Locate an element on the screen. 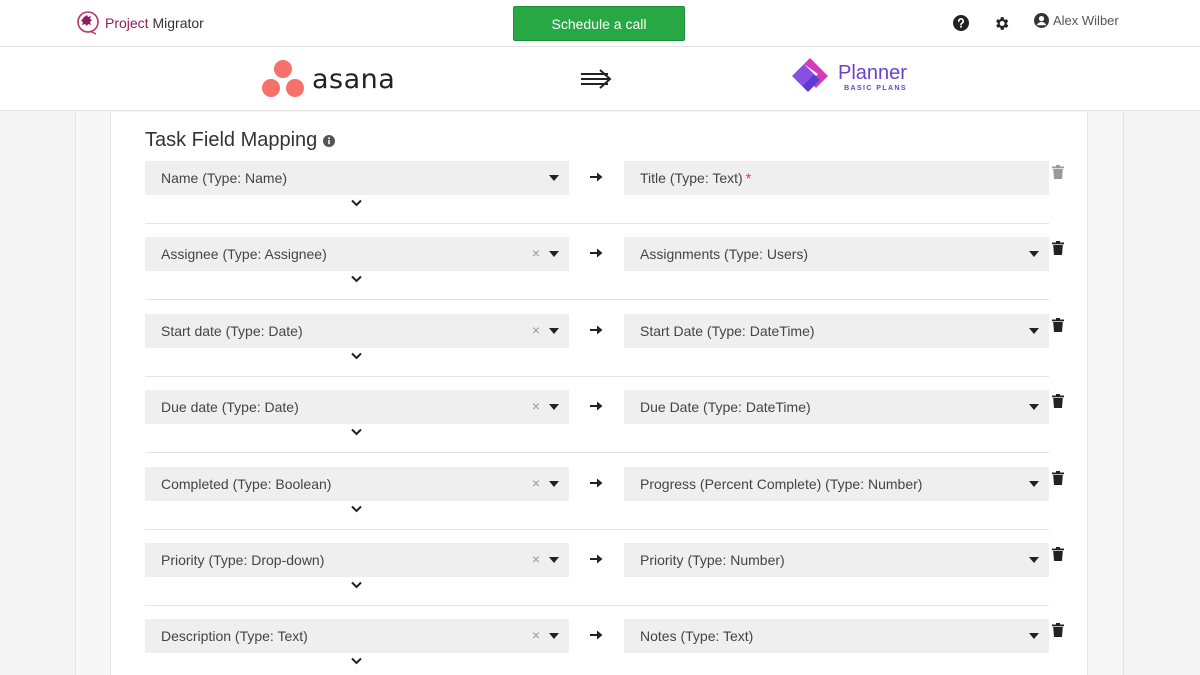 This screenshot has width=1200, height=675. source-field-value: Start date (Type: Date) is located at coordinates (232, 330).